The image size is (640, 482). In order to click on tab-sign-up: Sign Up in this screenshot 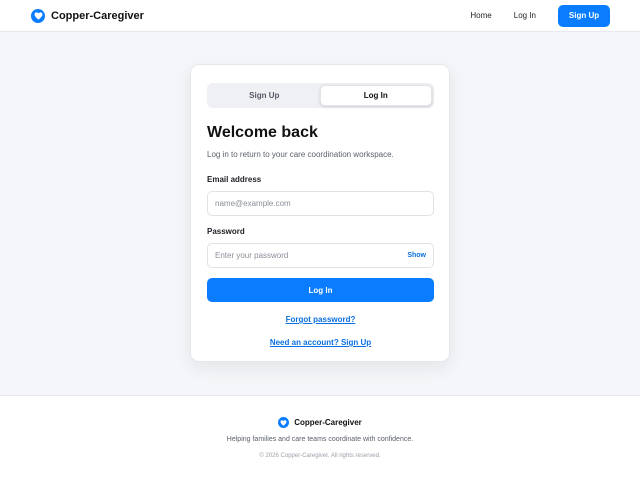, I will do `click(264, 95)`.